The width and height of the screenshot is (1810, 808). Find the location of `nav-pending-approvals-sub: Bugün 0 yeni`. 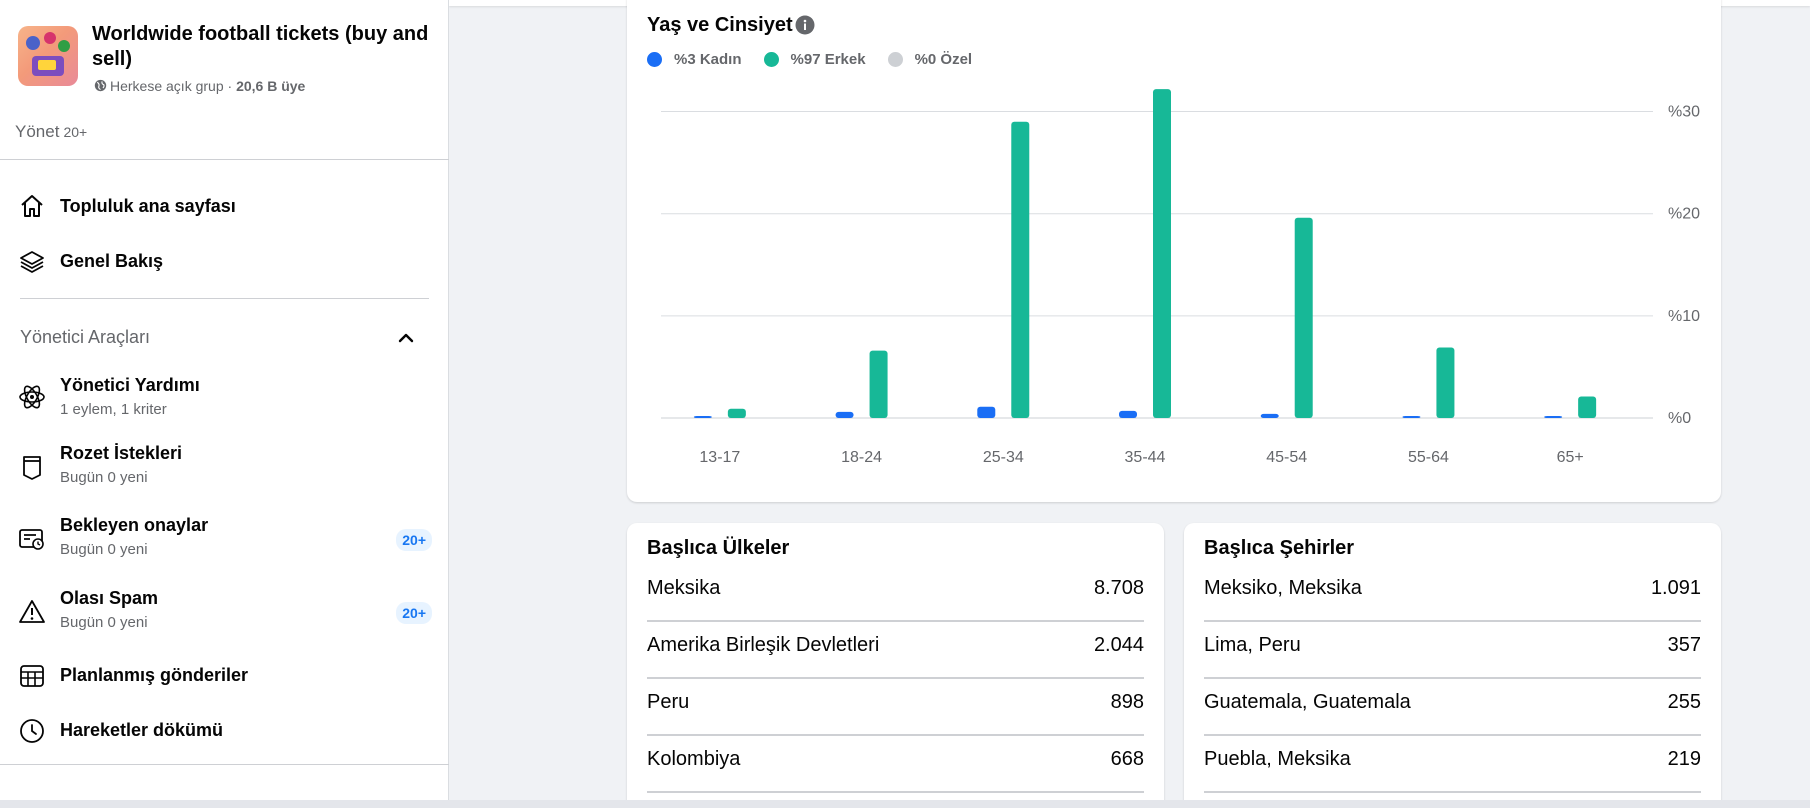

nav-pending-approvals-sub: Bugün 0 yeni is located at coordinates (104, 549).